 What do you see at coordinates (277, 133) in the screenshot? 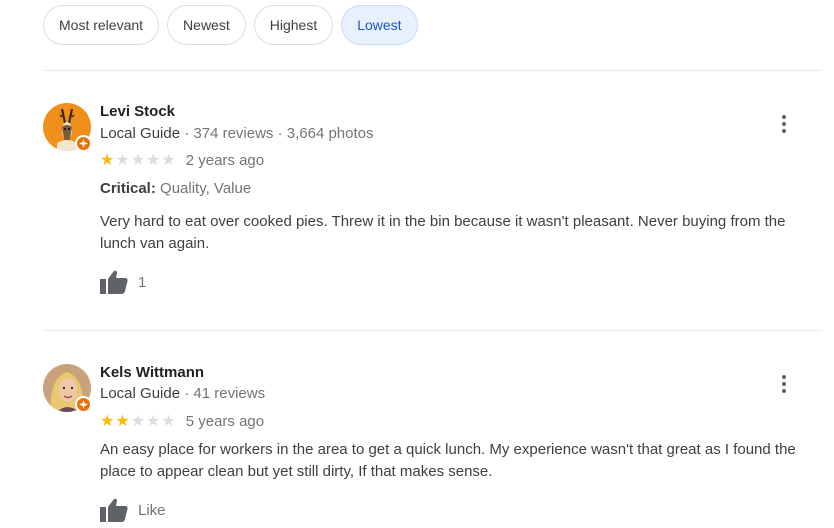
I see `reviewer-stats: · 374 reviews · 3,664 photos` at bounding box center [277, 133].